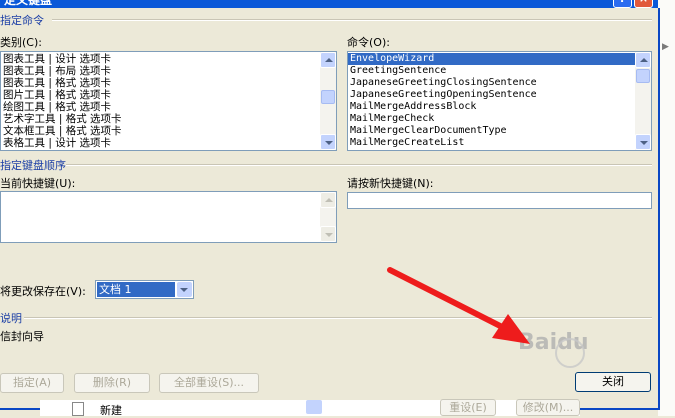 Image resolution: width=675 pixels, height=418 pixels. I want to click on categories-scrollbar, so click(328, 101).